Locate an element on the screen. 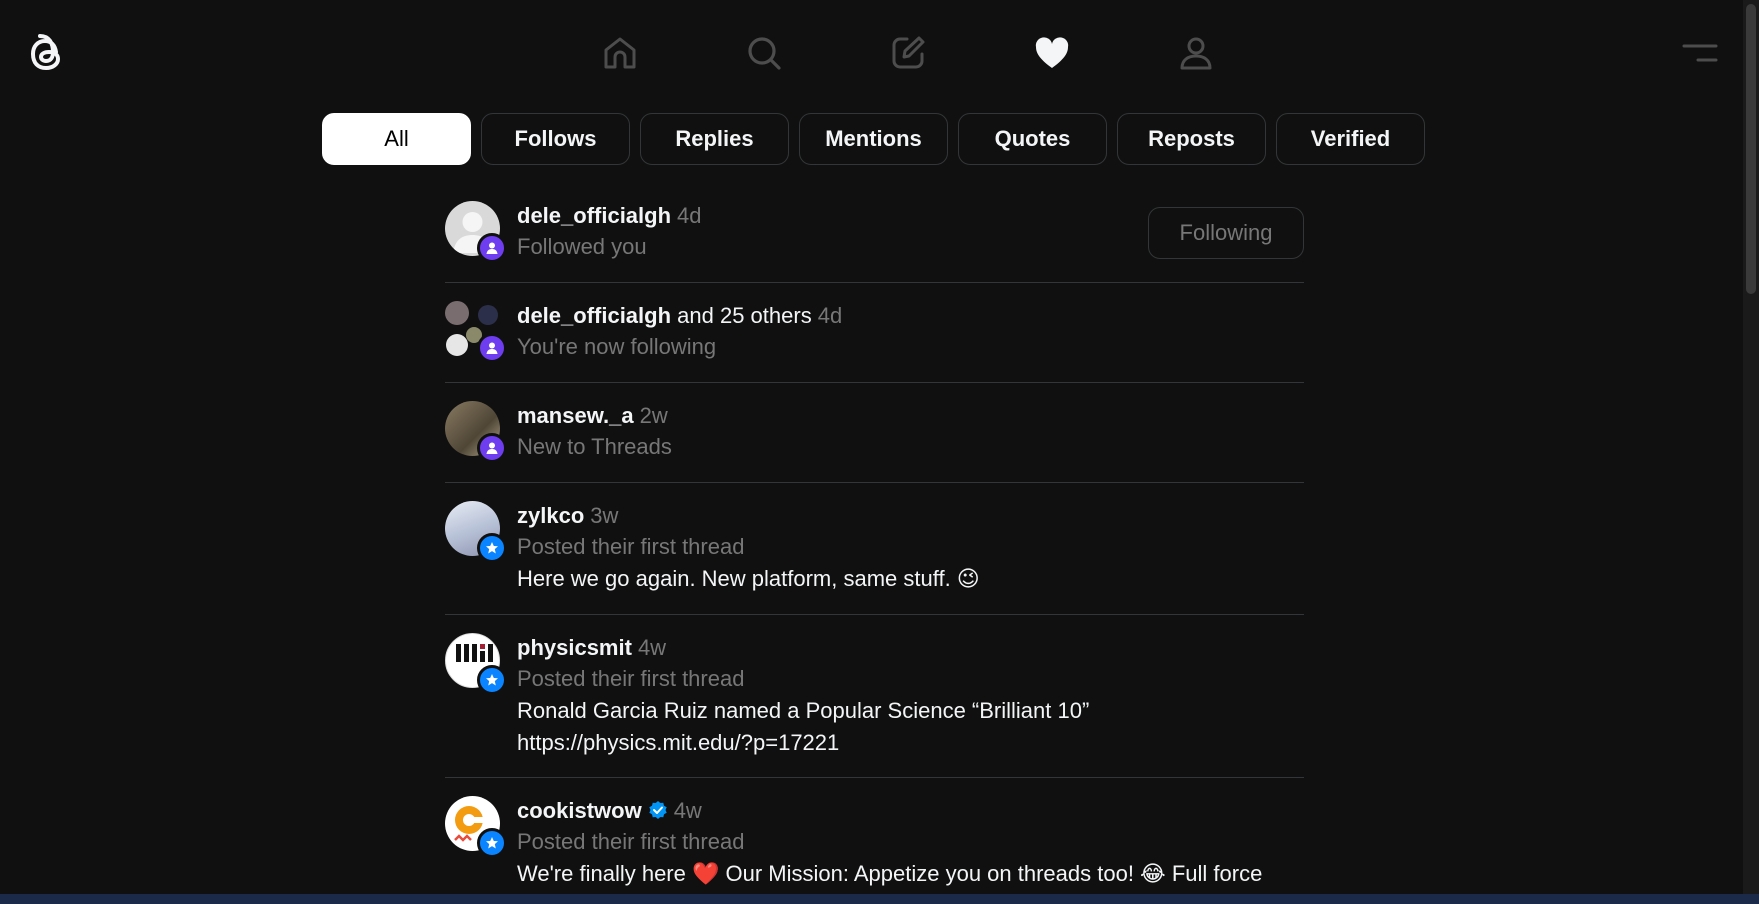 This screenshot has width=1759, height=904. search-icon is located at coordinates (764, 53).